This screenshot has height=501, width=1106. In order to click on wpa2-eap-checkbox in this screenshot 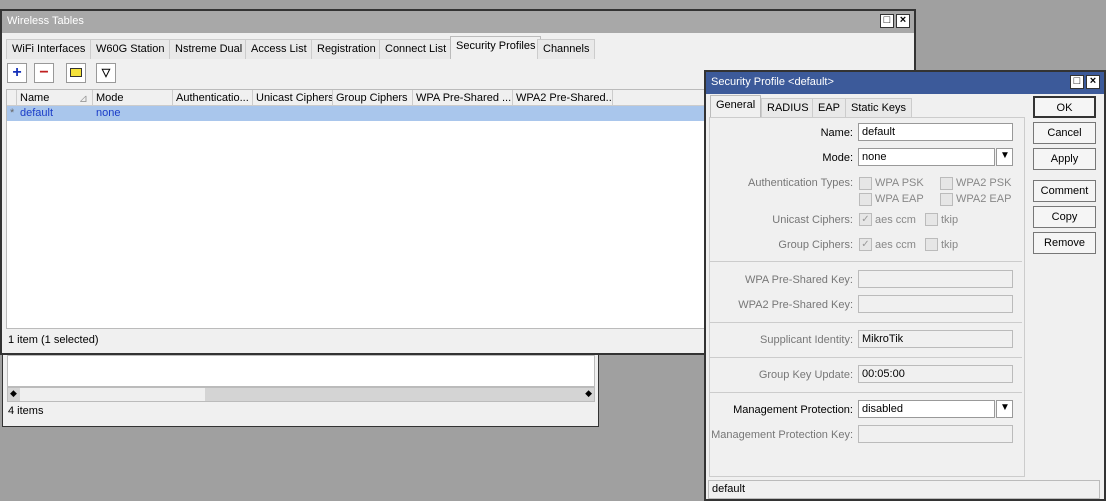, I will do `click(946, 199)`.